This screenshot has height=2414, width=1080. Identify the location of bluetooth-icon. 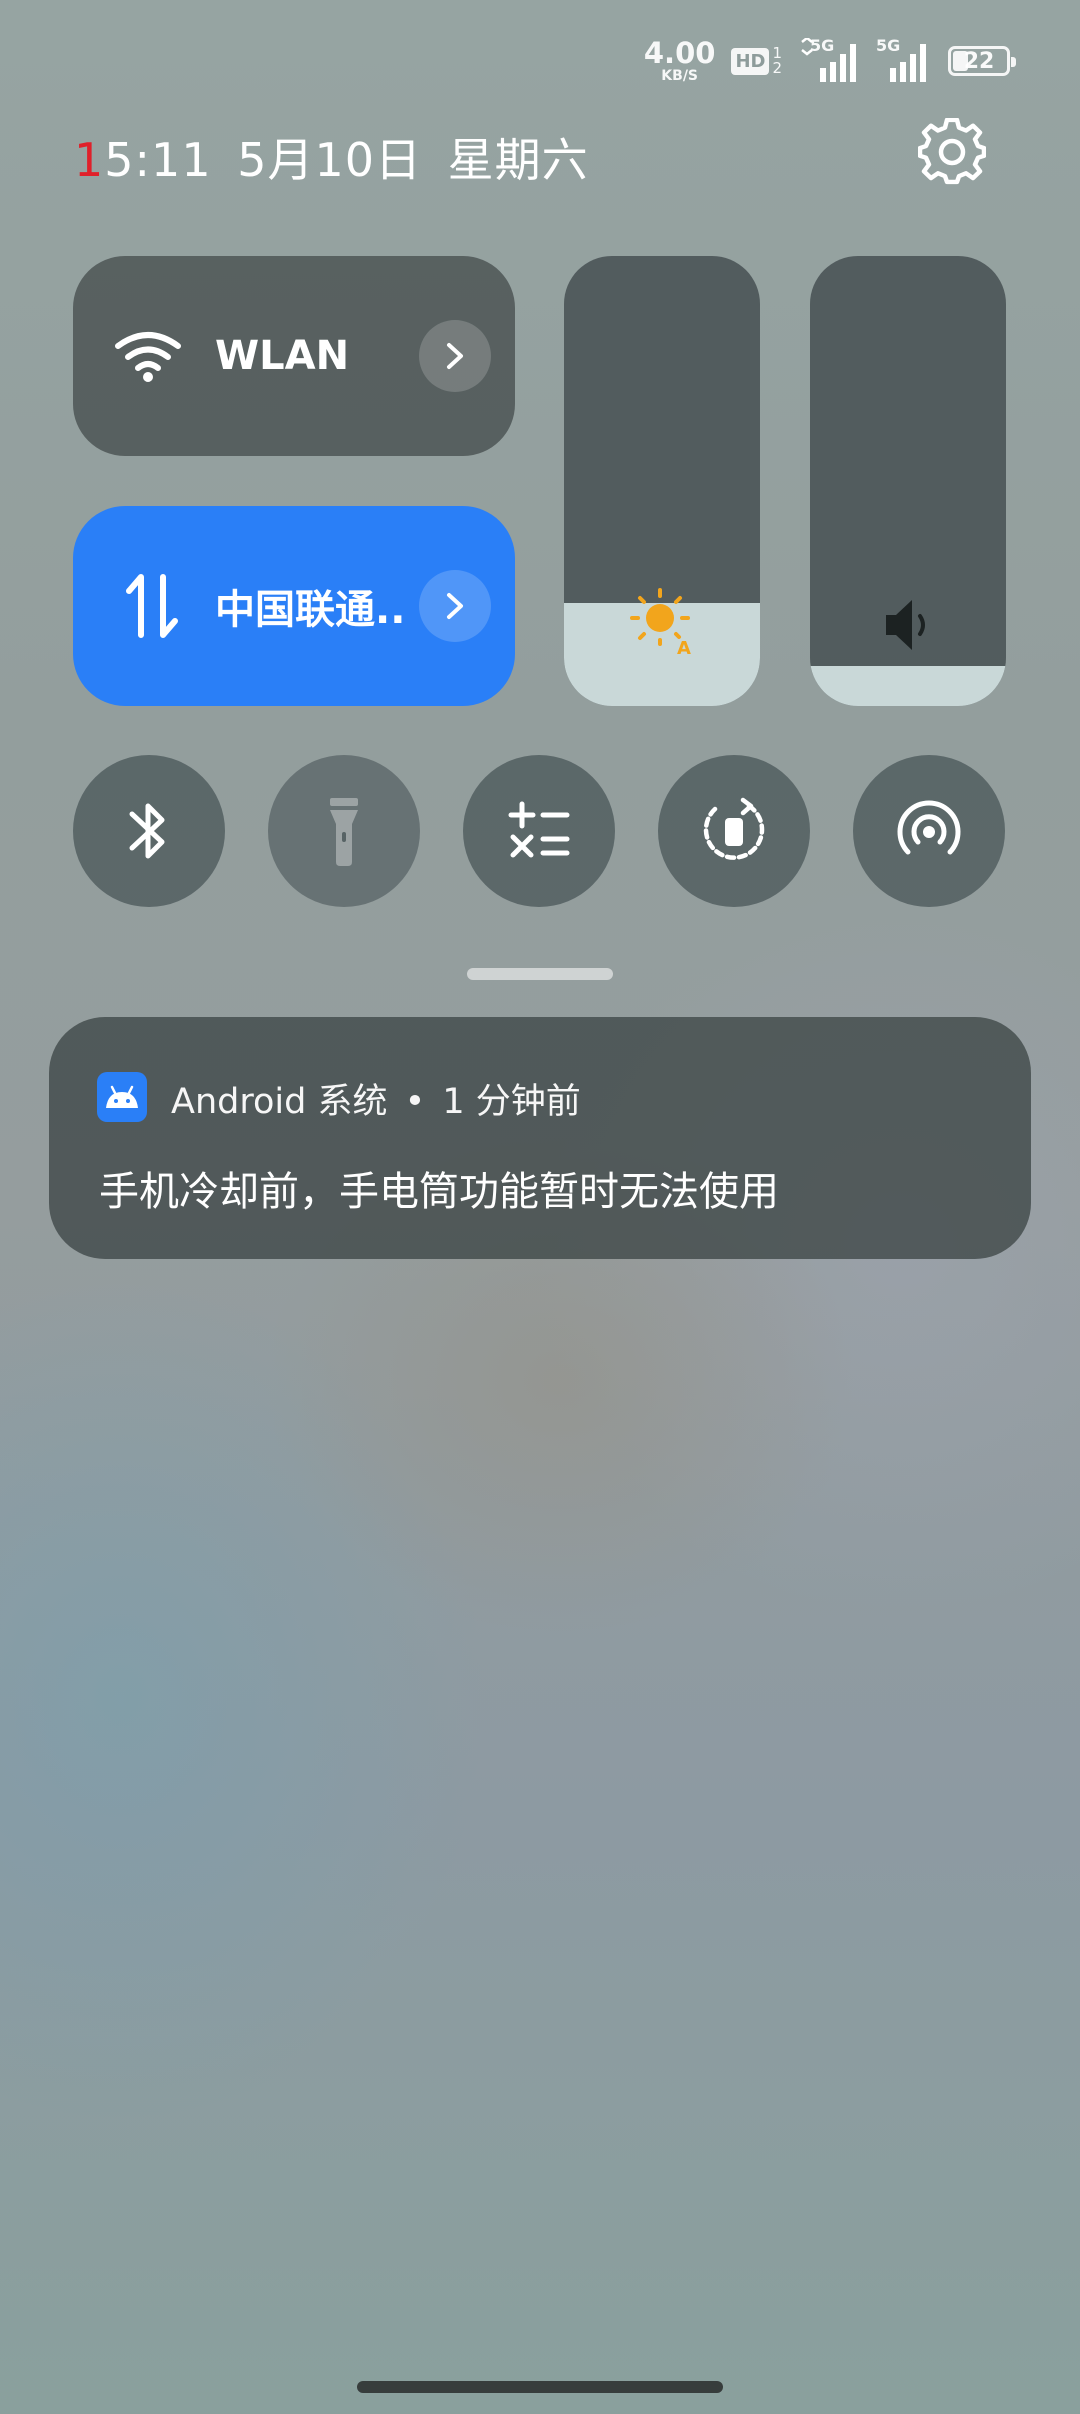
(147, 831).